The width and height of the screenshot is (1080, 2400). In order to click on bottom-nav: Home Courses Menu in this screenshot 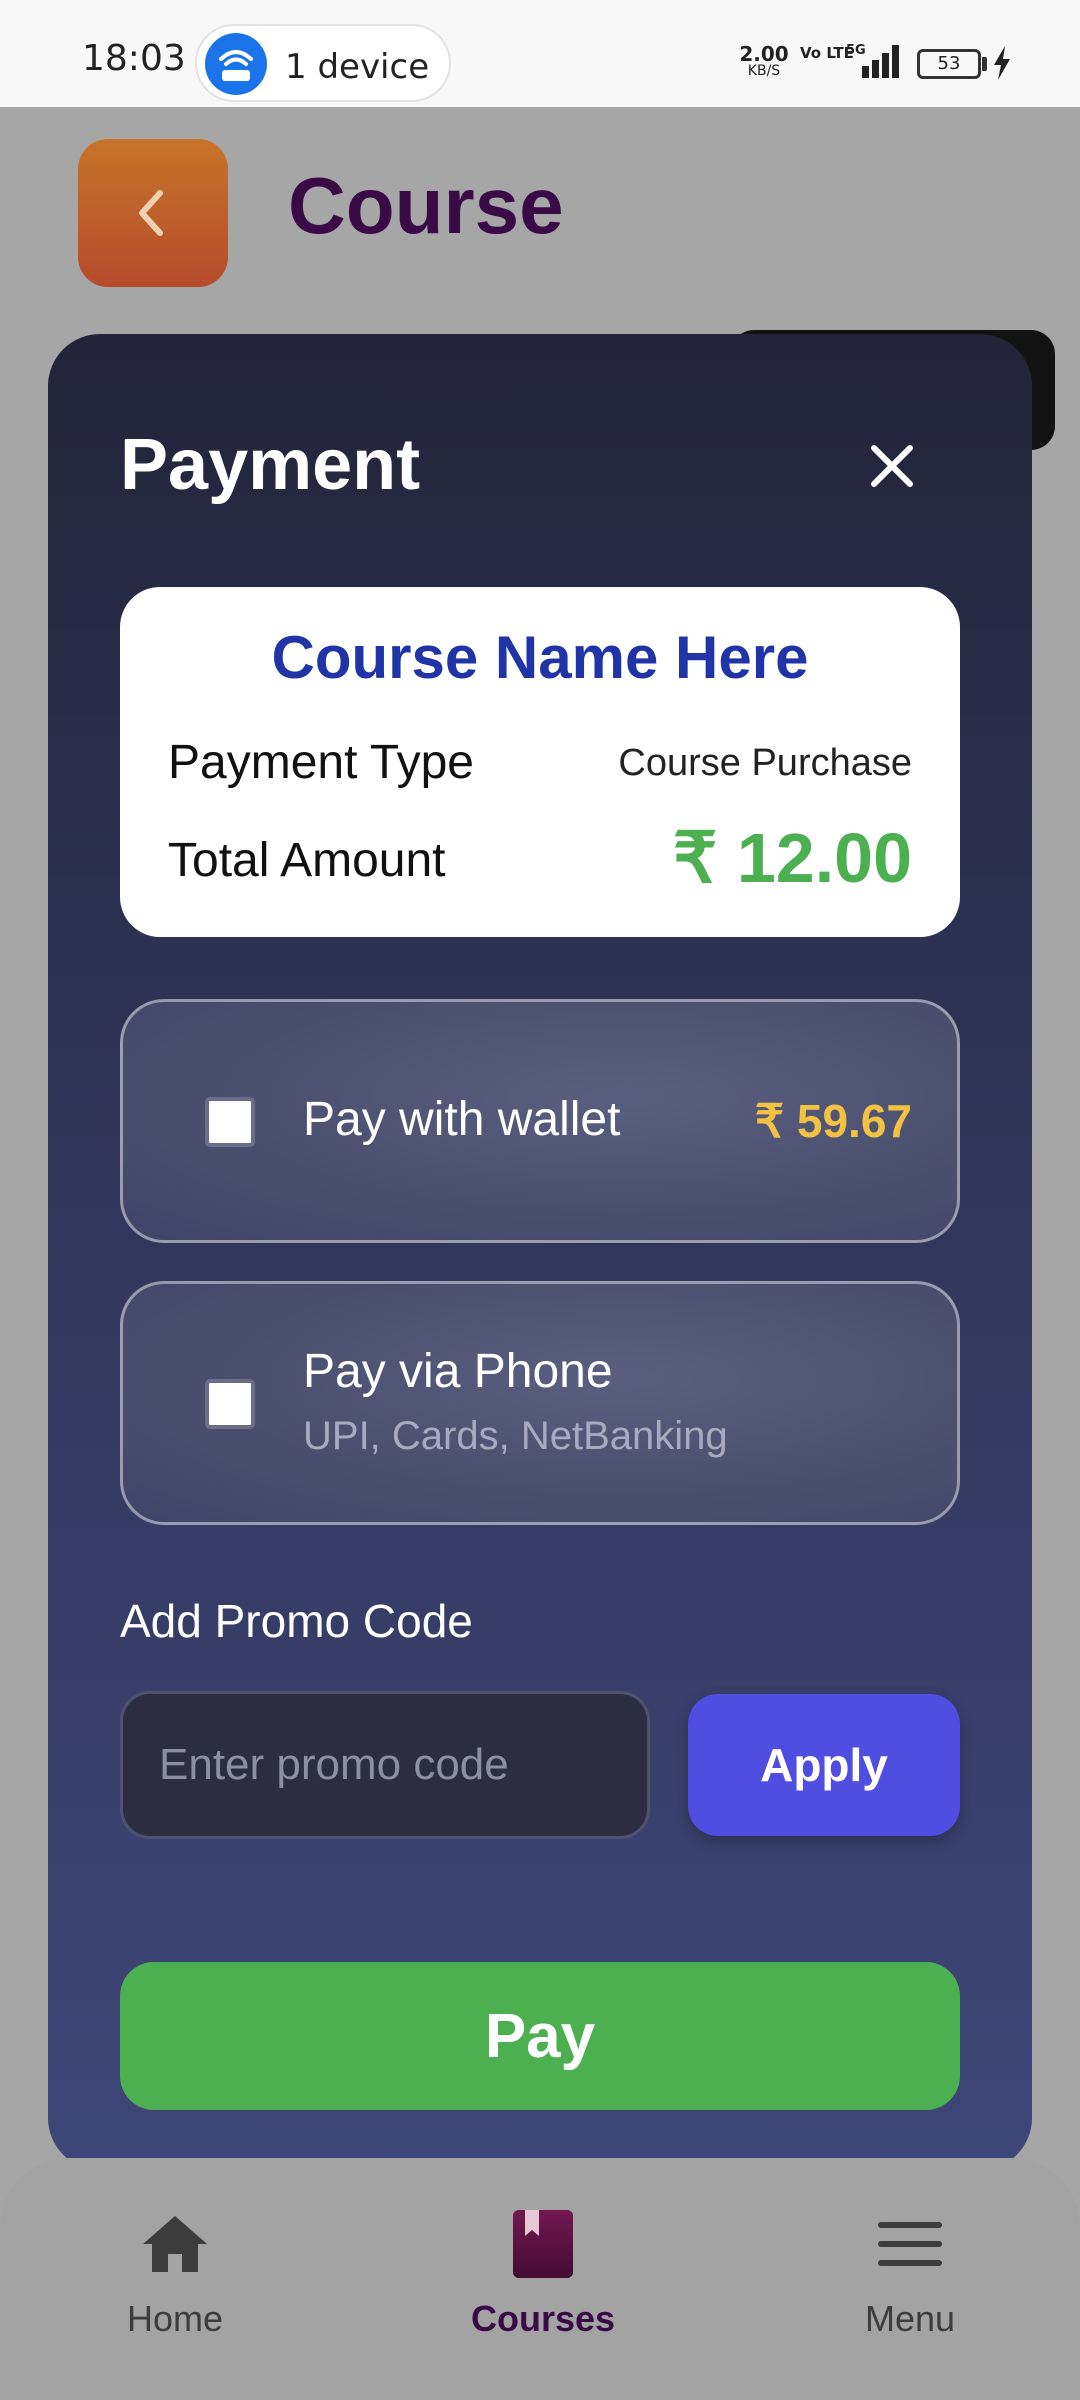, I will do `click(540, 2279)`.